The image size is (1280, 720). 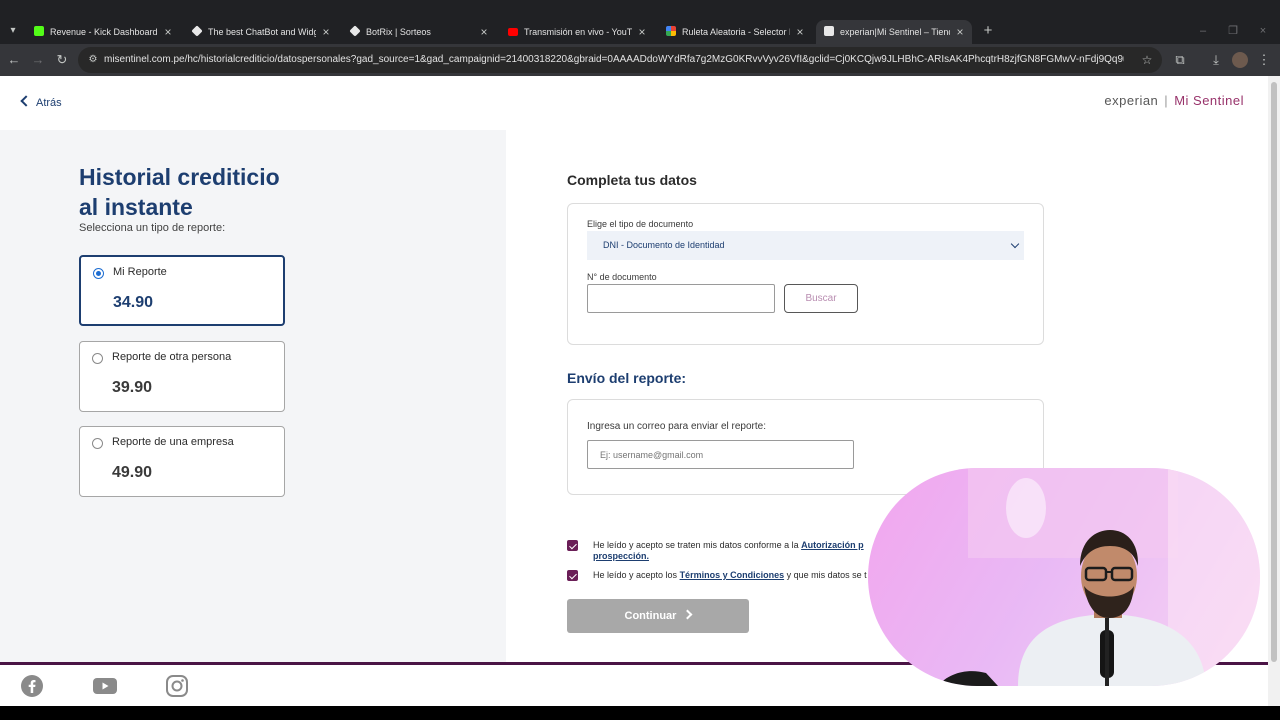 I want to click on experian-favicon-icon, so click(x=829, y=31).